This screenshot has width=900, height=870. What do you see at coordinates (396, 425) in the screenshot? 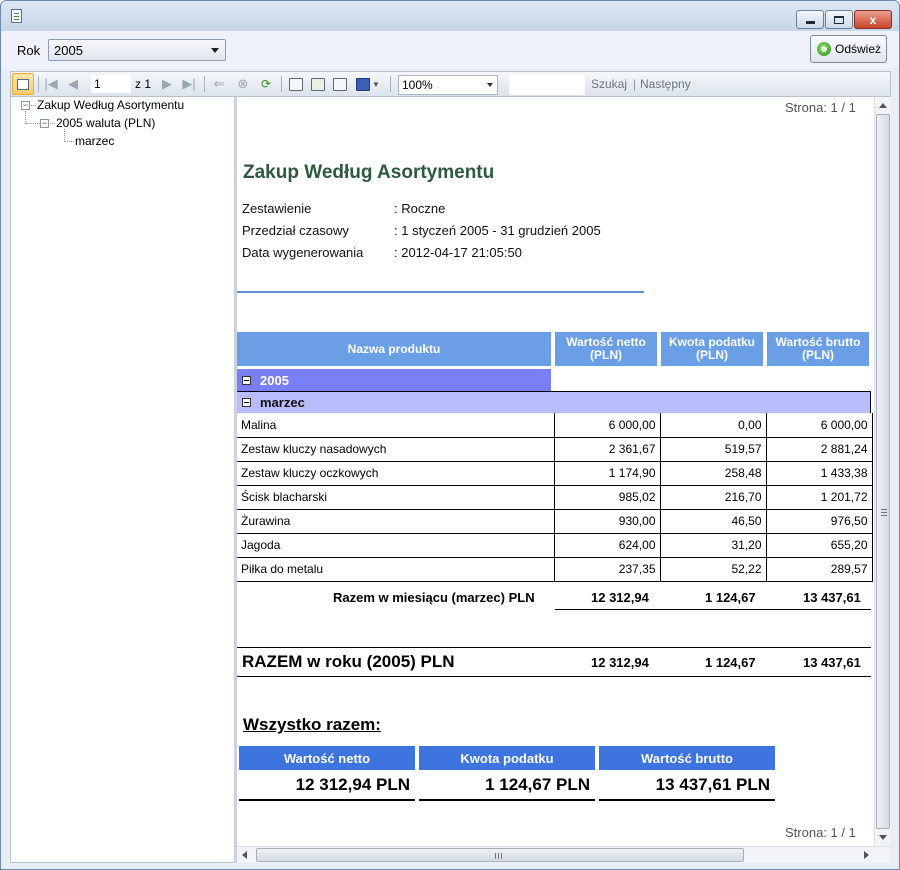
I see `cell-product: Malina` at bounding box center [396, 425].